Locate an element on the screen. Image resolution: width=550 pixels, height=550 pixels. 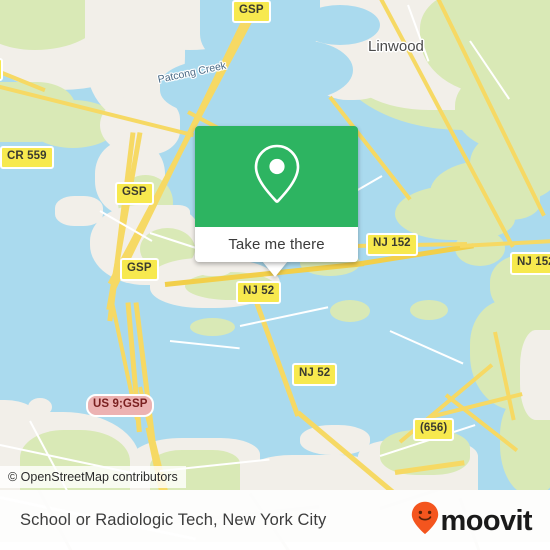
map-pin-icon is located at coordinates (277, 176).